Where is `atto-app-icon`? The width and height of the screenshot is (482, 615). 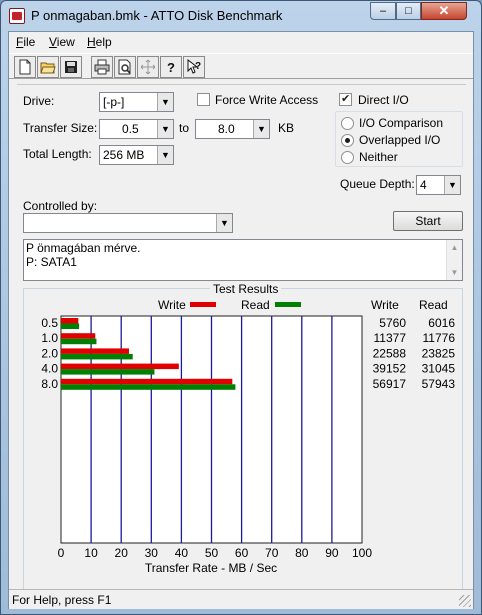 atto-app-icon is located at coordinates (17, 16).